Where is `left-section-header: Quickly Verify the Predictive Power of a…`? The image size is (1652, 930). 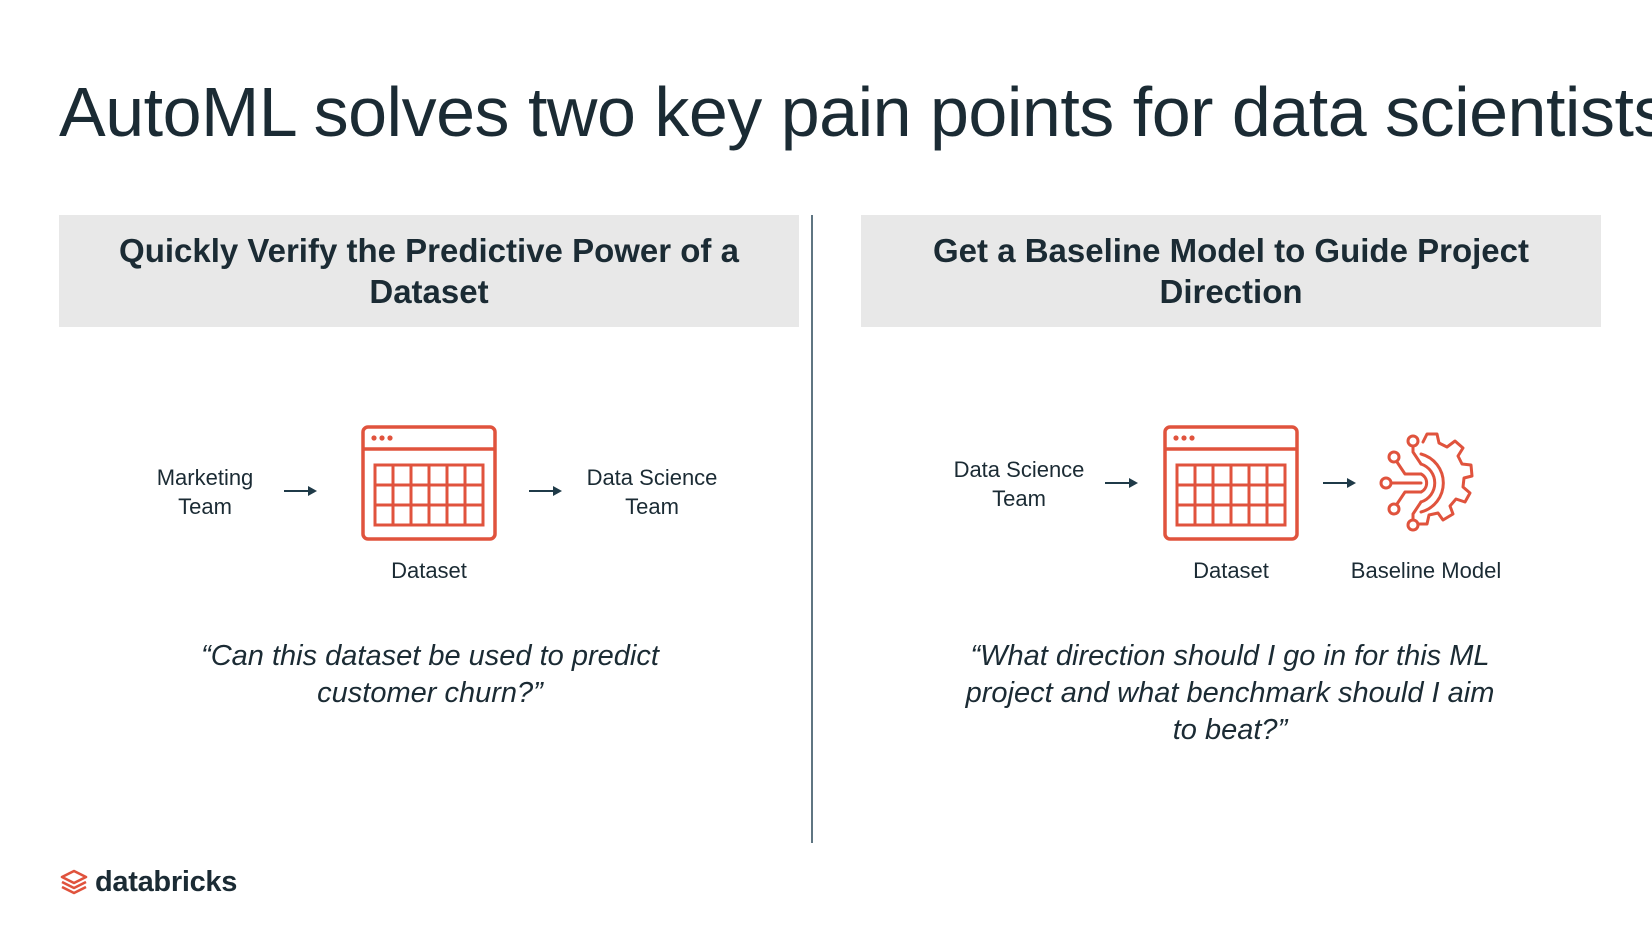 left-section-header: Quickly Verify the Predictive Power of a… is located at coordinates (429, 271).